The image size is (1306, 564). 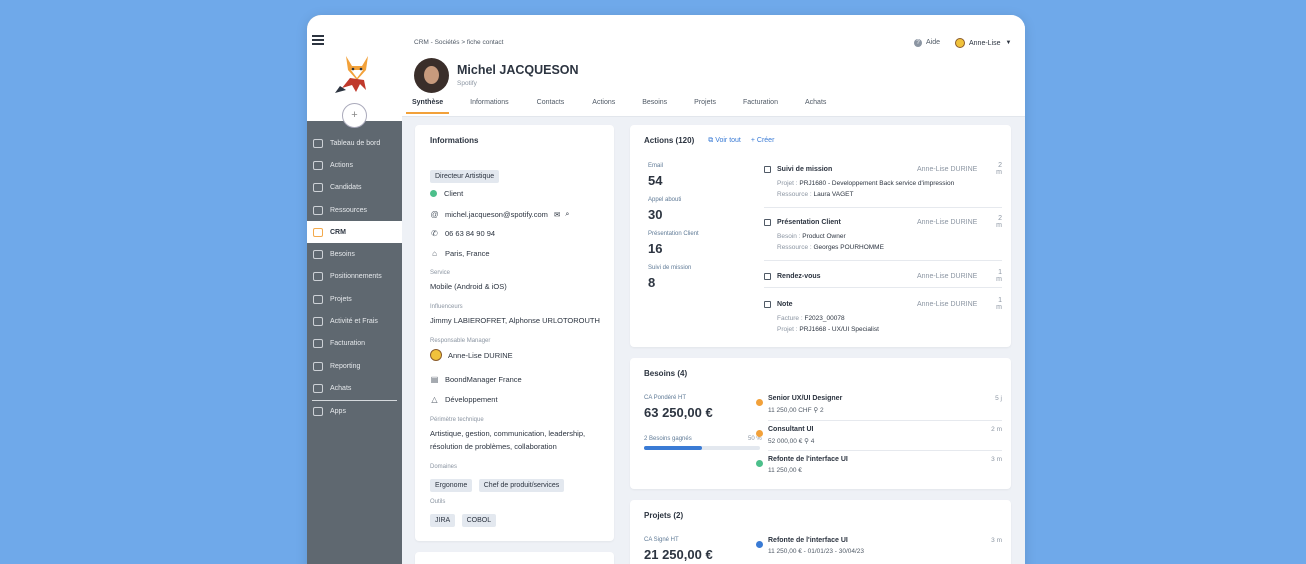 What do you see at coordinates (824, 236) in the screenshot?
I see `detail-value: Product Owner` at bounding box center [824, 236].